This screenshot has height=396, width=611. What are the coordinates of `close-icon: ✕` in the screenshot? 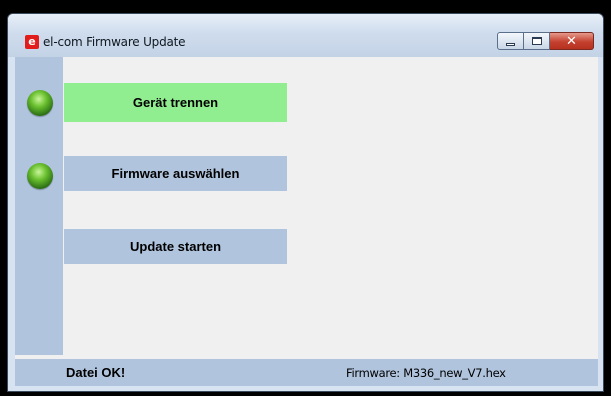 It's located at (571, 41).